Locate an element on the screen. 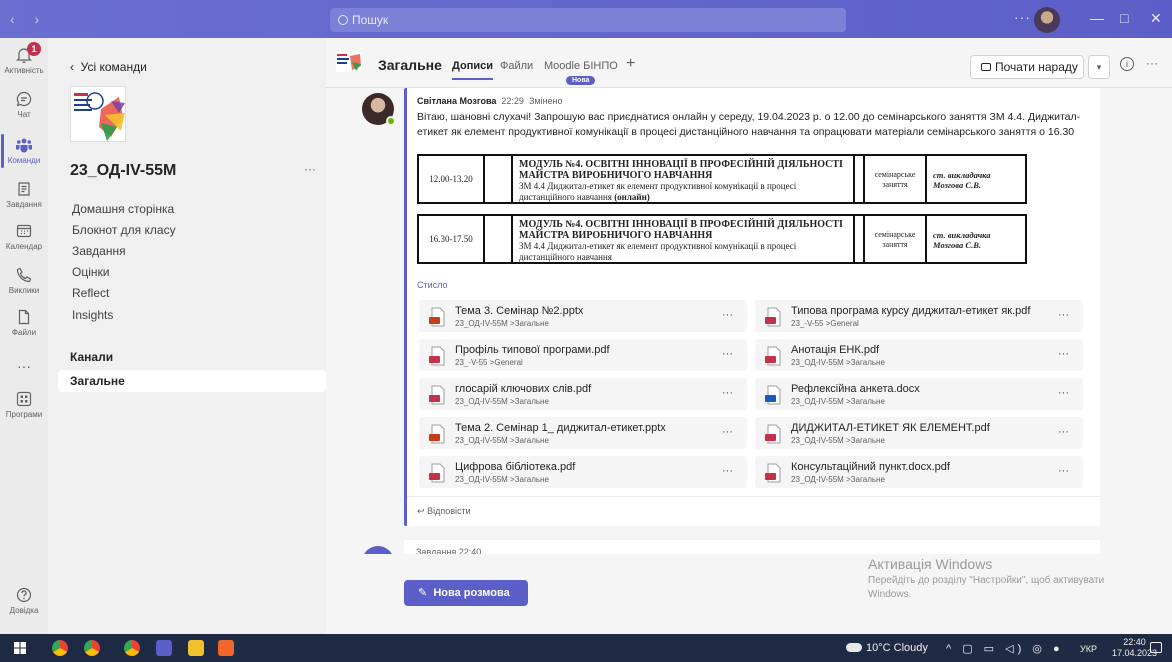 The height and width of the screenshot is (662, 1172). file-path: 23_ОД-IV-55М >Загальне is located at coordinates (838, 401).